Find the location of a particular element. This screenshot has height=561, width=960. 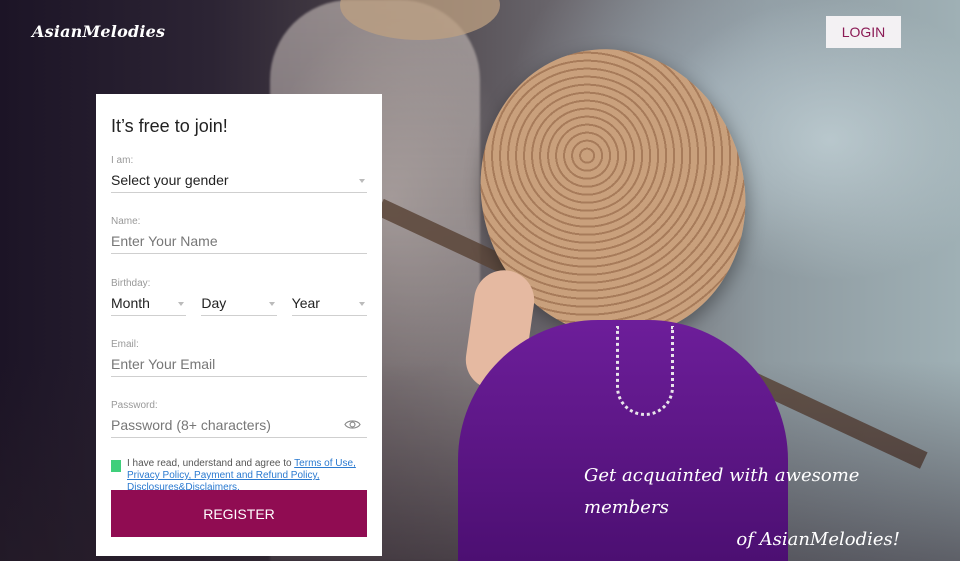

birth-month-value: Month is located at coordinates (130, 302).